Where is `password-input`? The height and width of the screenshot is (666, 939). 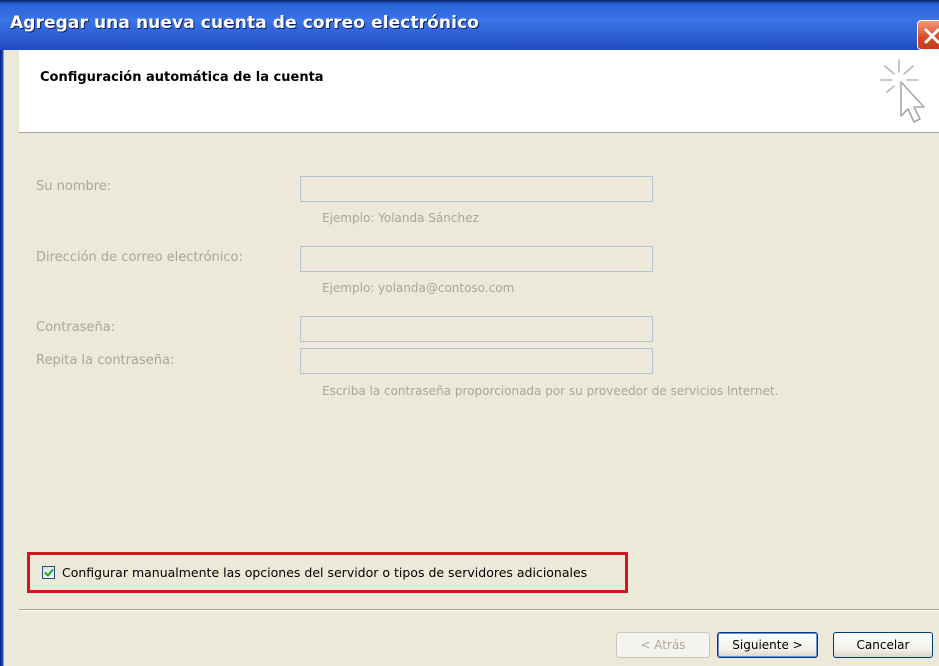 password-input is located at coordinates (476, 329).